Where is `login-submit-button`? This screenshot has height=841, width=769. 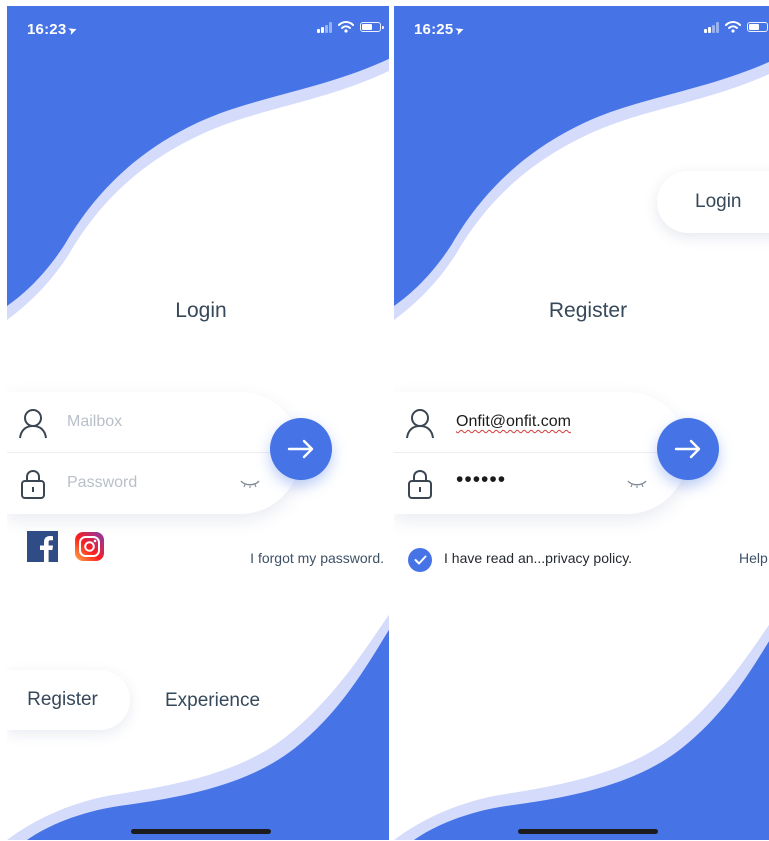 login-submit-button is located at coordinates (301, 449).